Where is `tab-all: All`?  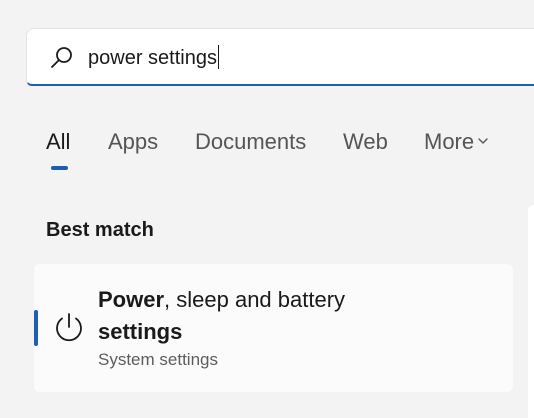 tab-all: All is located at coordinates (58, 142).